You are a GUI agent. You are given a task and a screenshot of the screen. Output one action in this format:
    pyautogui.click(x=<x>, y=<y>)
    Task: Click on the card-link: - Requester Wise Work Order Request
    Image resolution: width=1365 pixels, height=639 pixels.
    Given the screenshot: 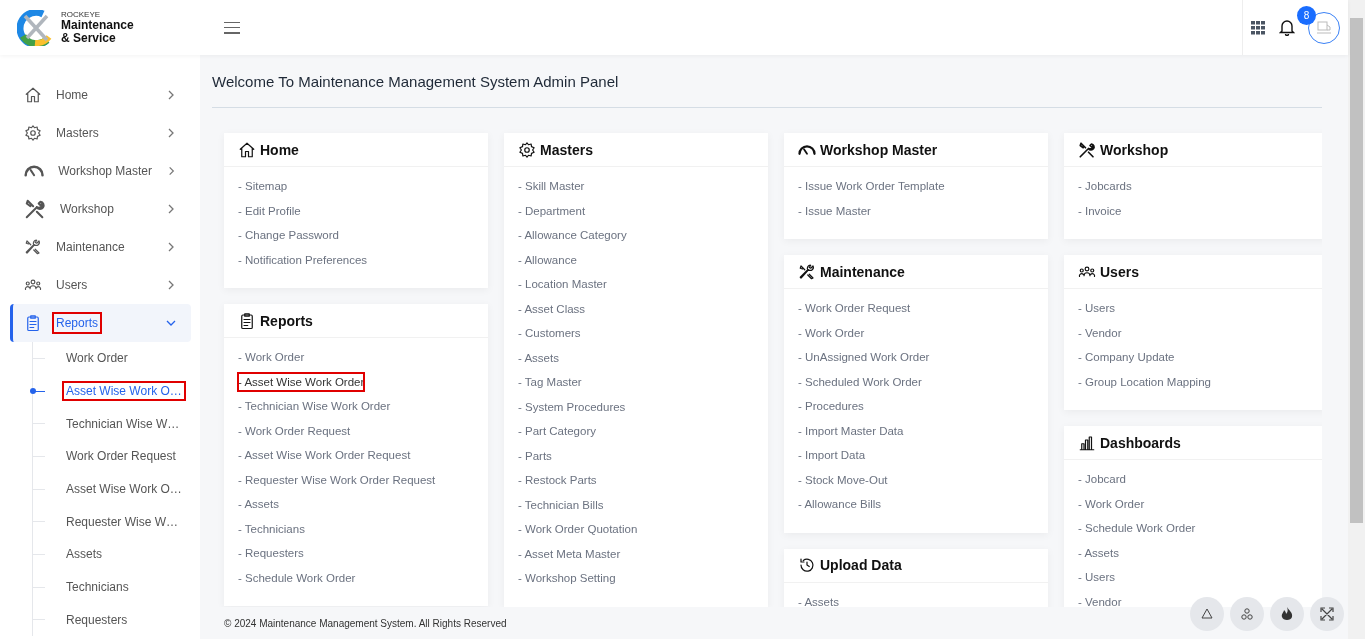 What is the action you would take?
    pyautogui.click(x=337, y=479)
    